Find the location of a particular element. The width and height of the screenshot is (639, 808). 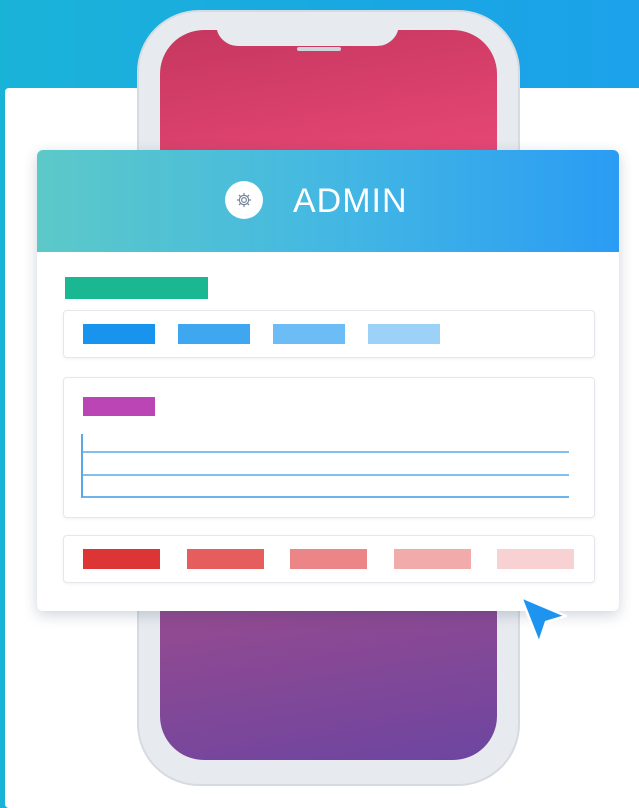

list-lines is located at coordinates (325, 466).